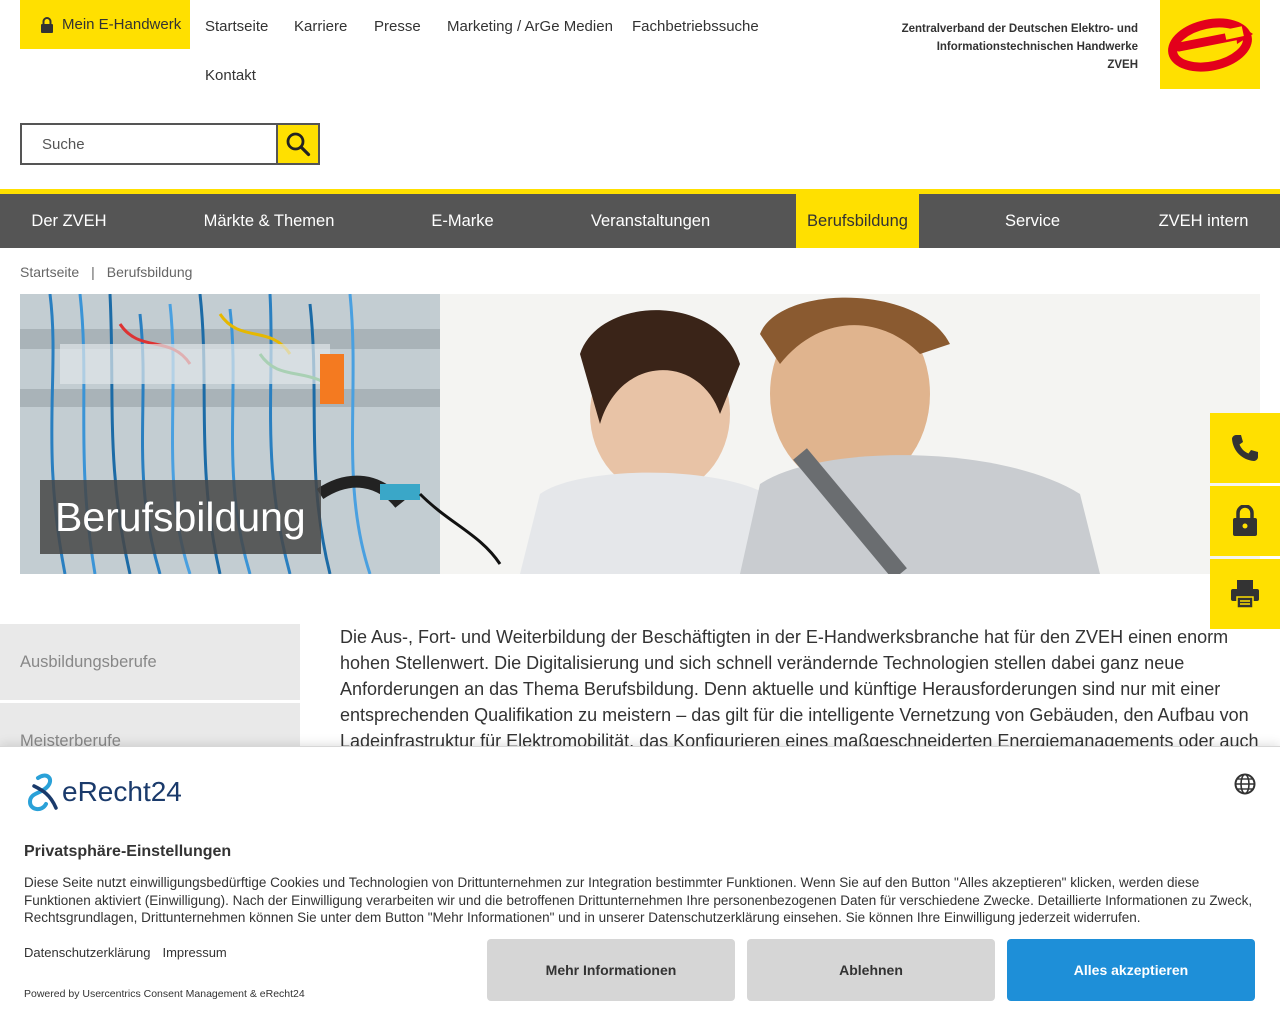 This screenshot has width=1280, height=1024. What do you see at coordinates (49, 272) in the screenshot?
I see `breadcrumb-home: Startseite` at bounding box center [49, 272].